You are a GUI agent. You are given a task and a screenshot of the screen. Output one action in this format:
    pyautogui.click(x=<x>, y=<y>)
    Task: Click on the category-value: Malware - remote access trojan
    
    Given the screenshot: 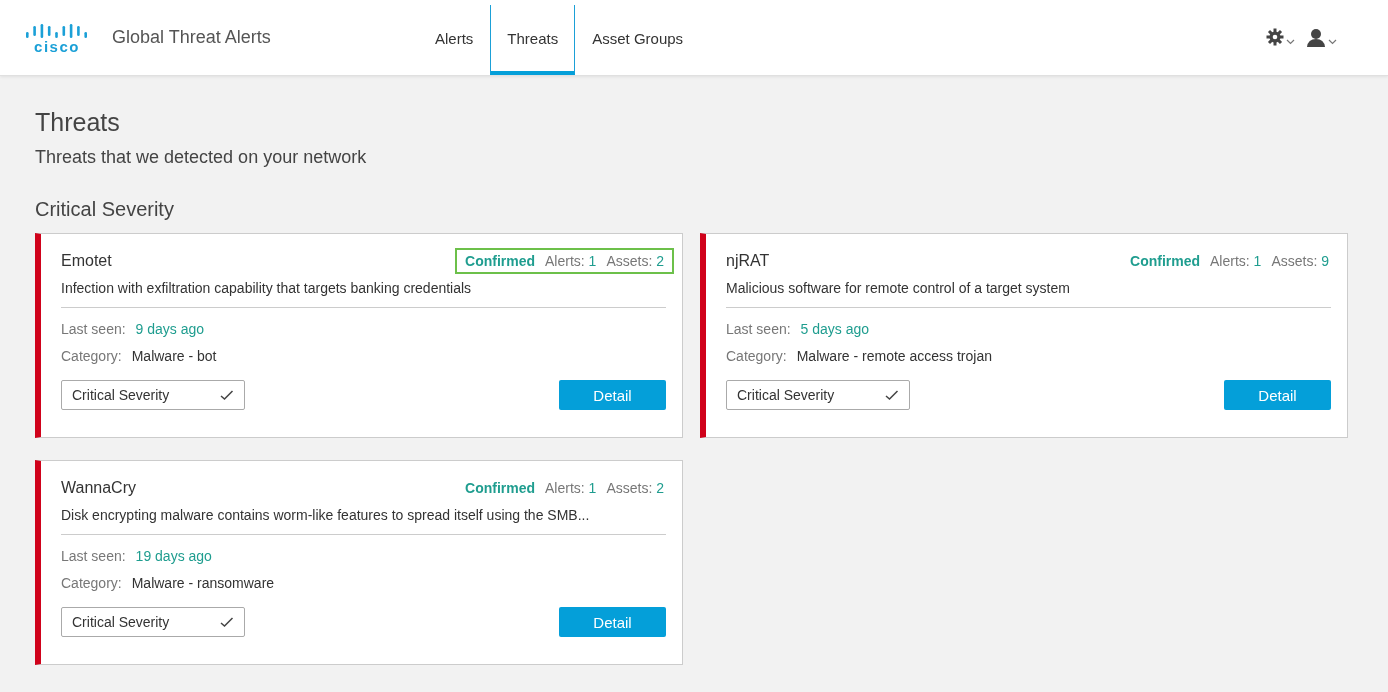 What is the action you would take?
    pyautogui.click(x=894, y=356)
    